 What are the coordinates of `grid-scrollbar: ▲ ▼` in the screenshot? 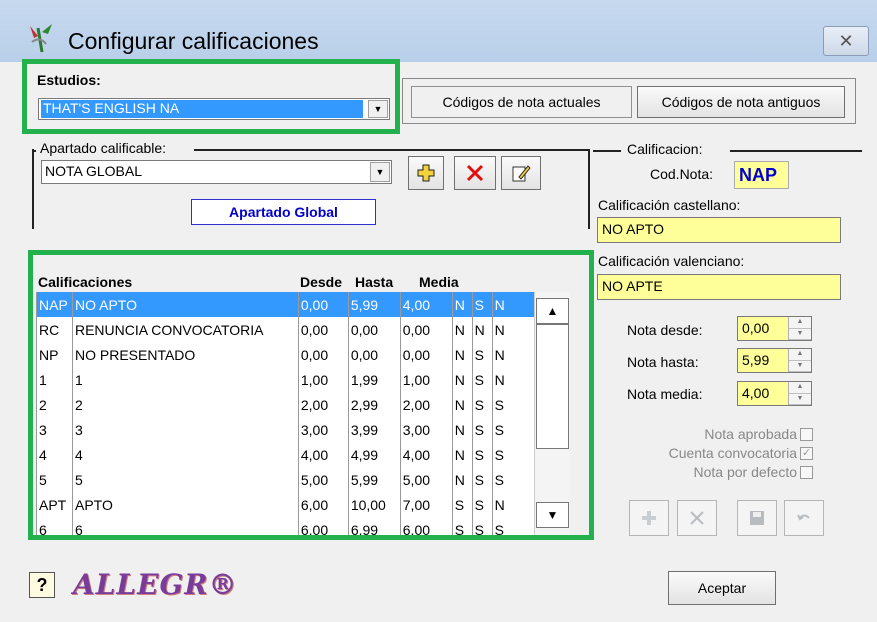 It's located at (552, 413).